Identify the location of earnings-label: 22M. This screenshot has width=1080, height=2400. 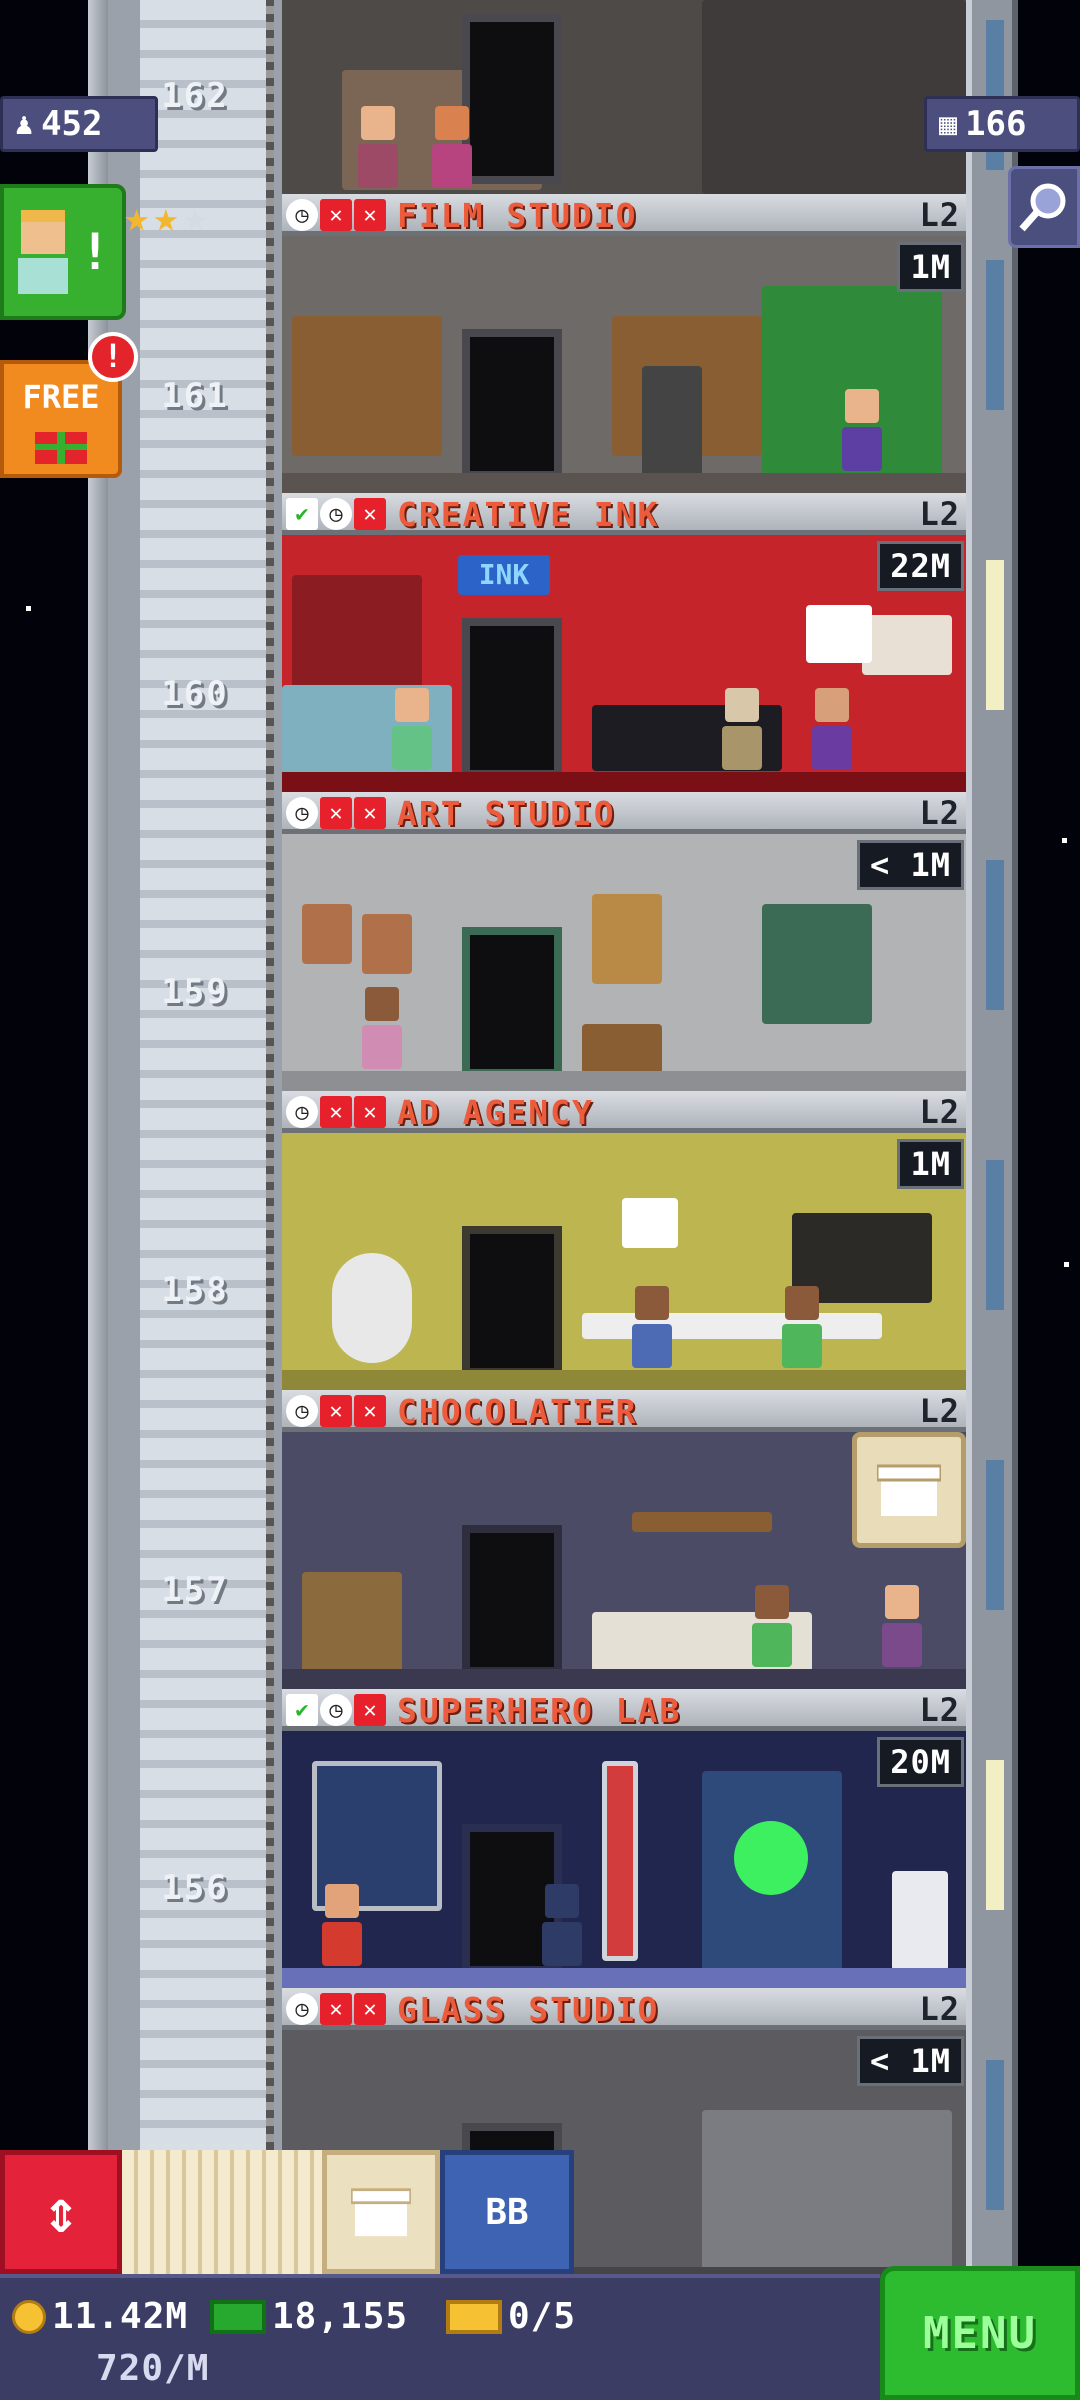
(920, 566).